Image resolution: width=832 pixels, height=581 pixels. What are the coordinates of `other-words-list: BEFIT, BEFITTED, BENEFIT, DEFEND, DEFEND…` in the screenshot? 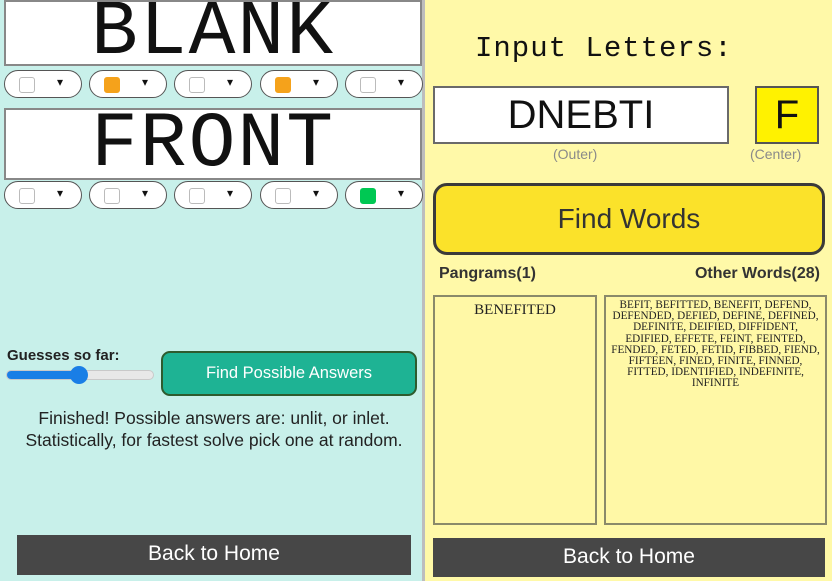 It's located at (715, 410).